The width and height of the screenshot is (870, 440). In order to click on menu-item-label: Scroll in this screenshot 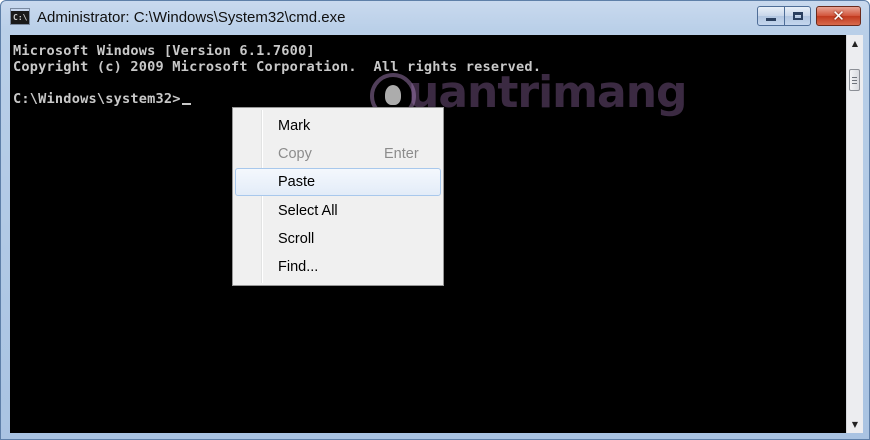, I will do `click(296, 239)`.